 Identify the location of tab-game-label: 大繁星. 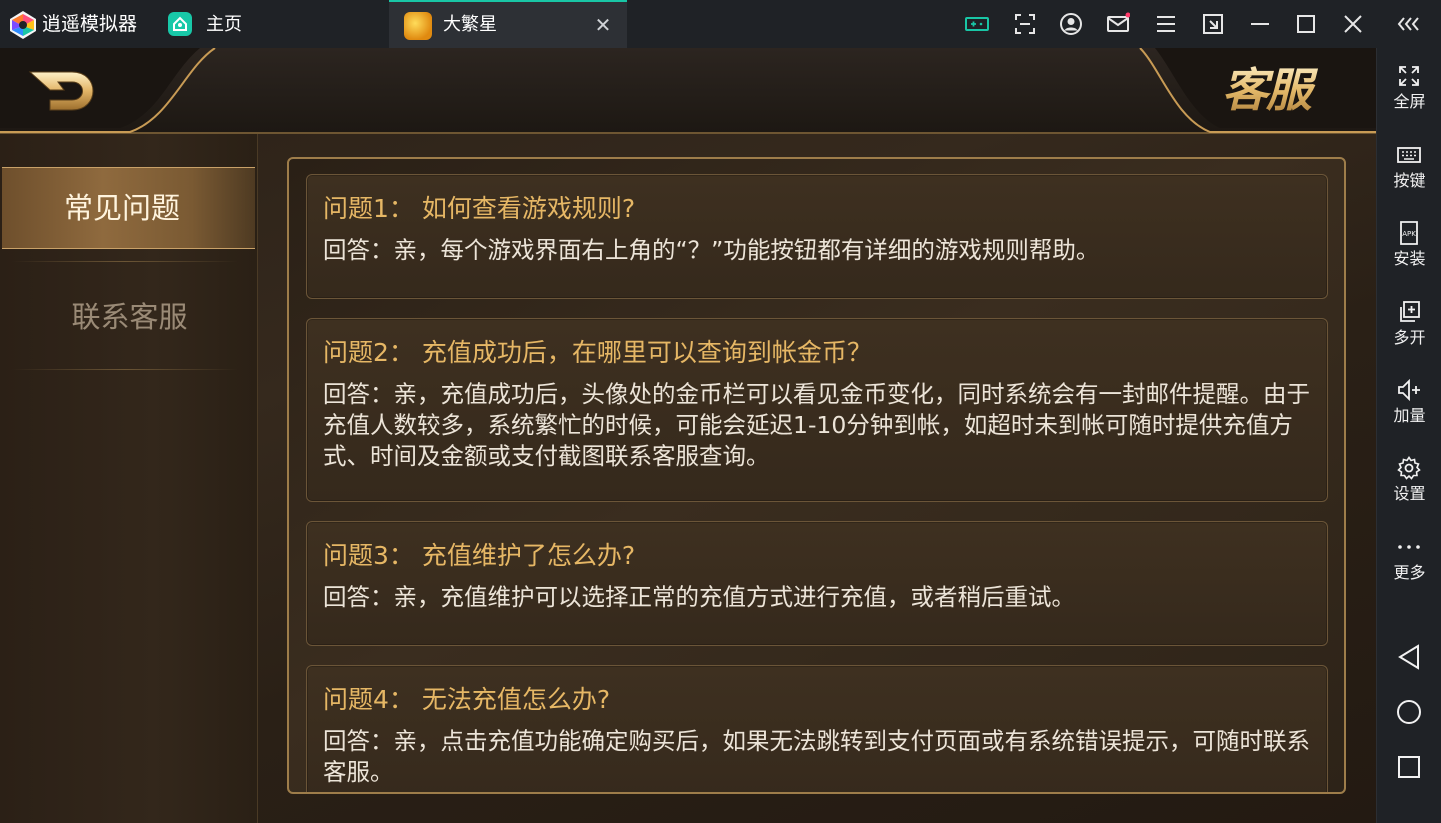
(470, 24).